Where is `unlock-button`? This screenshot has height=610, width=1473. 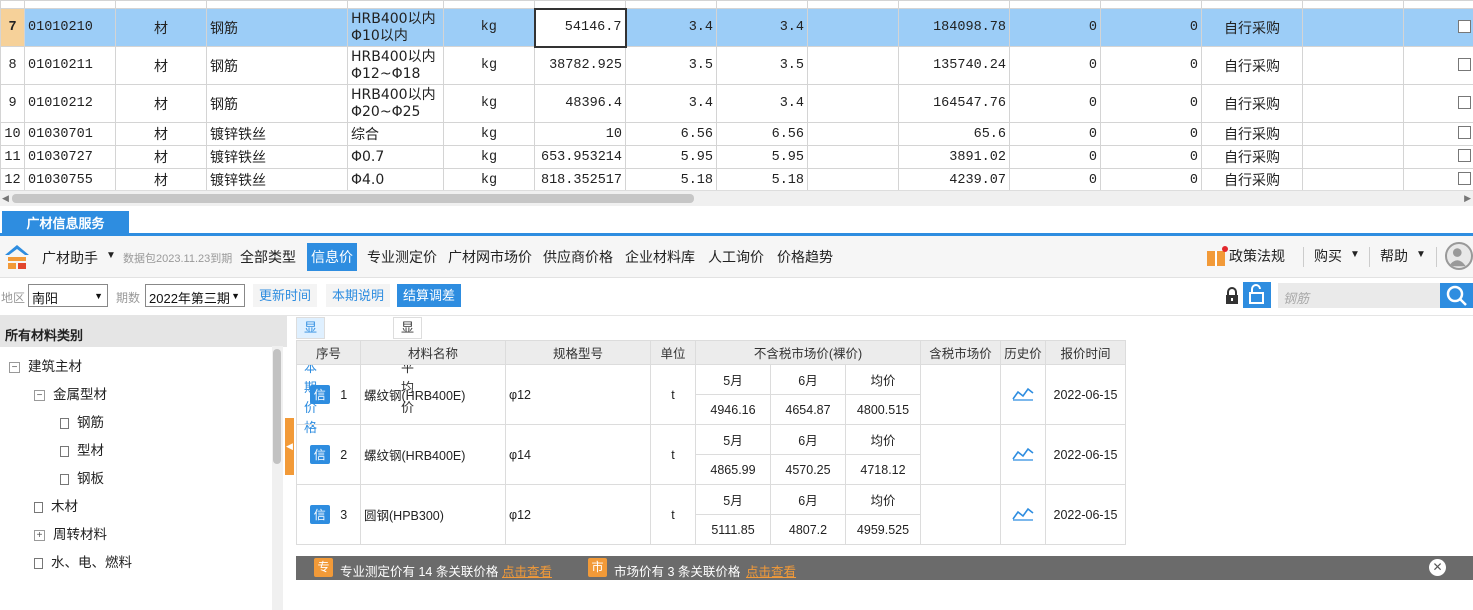 unlock-button is located at coordinates (1257, 295).